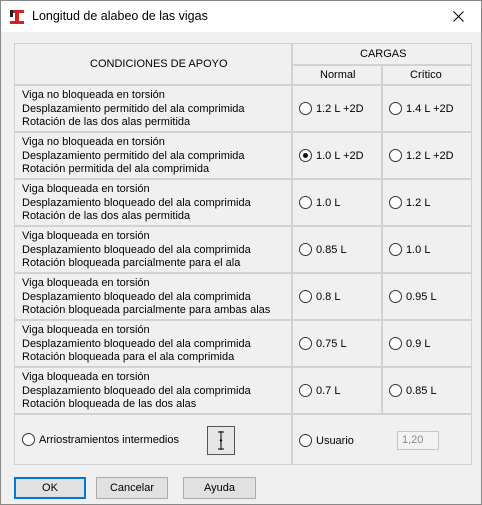 Image resolution: width=482 pixels, height=505 pixels. I want to click on critico-option-cell: 1.2 L, so click(427, 202).